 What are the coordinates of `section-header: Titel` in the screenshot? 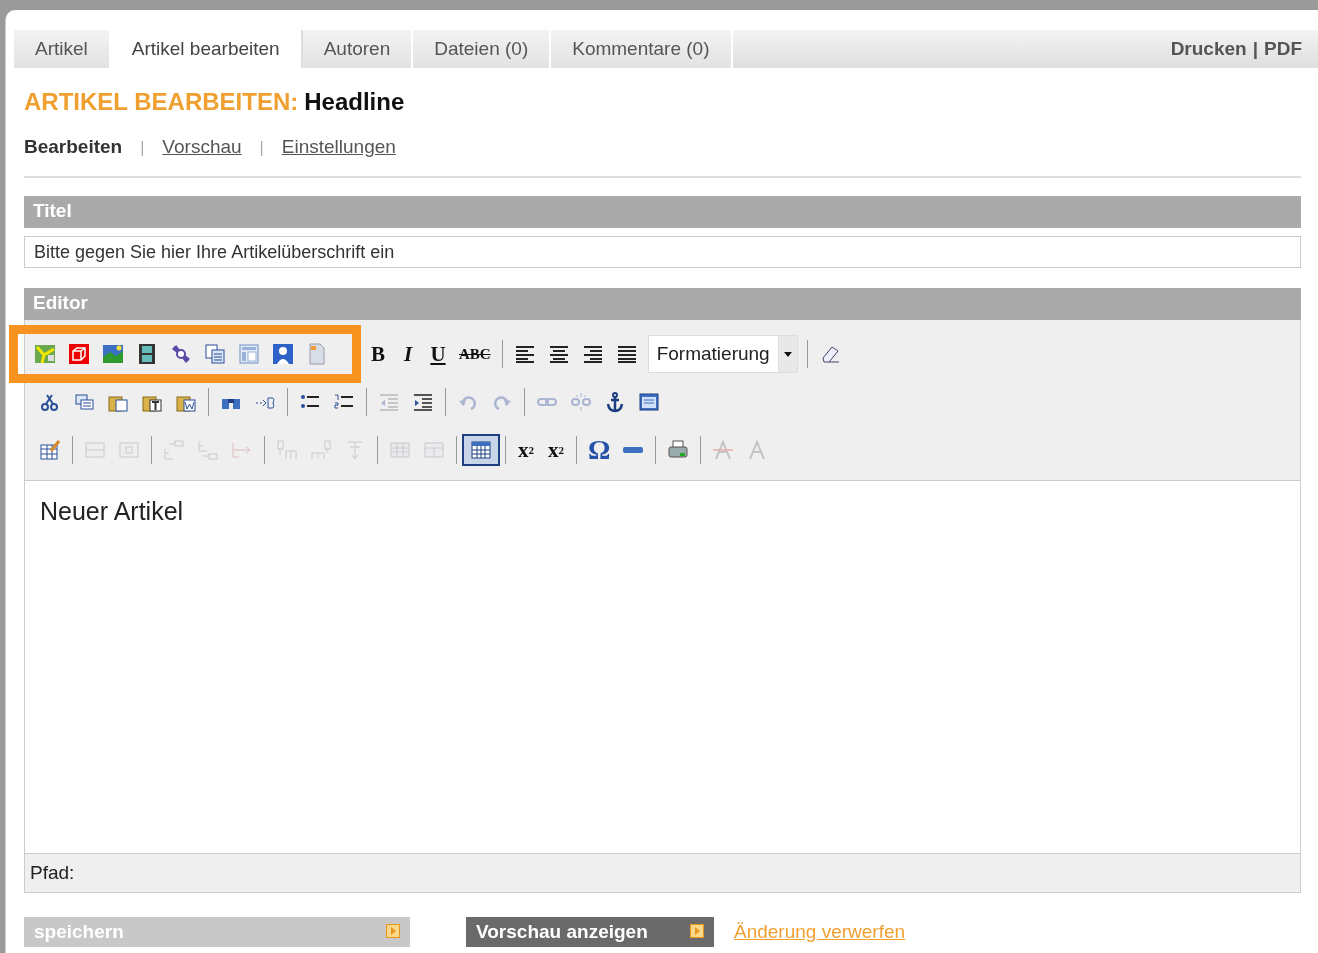 It's located at (662, 212).